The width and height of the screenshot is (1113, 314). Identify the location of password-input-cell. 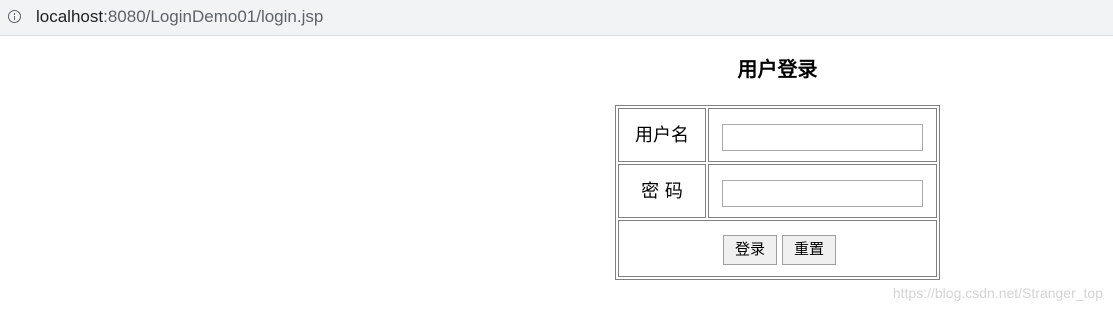
(822, 191).